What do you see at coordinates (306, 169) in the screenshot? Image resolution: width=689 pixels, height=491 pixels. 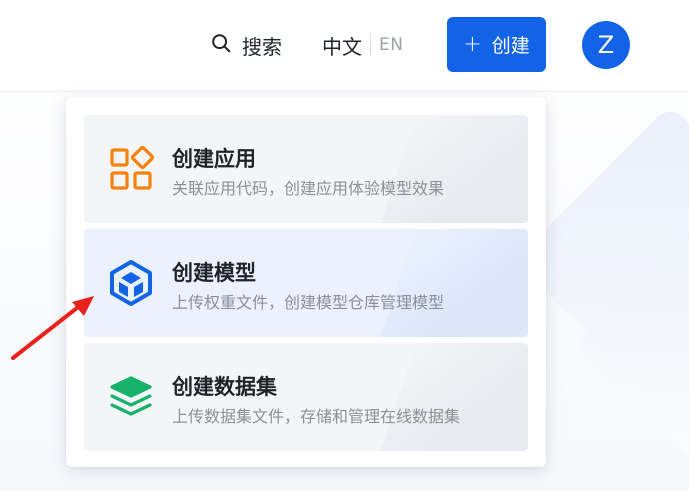 I see `menu-item-create-app: 创建应用 关联应用代码，创建应用体验模型效果` at bounding box center [306, 169].